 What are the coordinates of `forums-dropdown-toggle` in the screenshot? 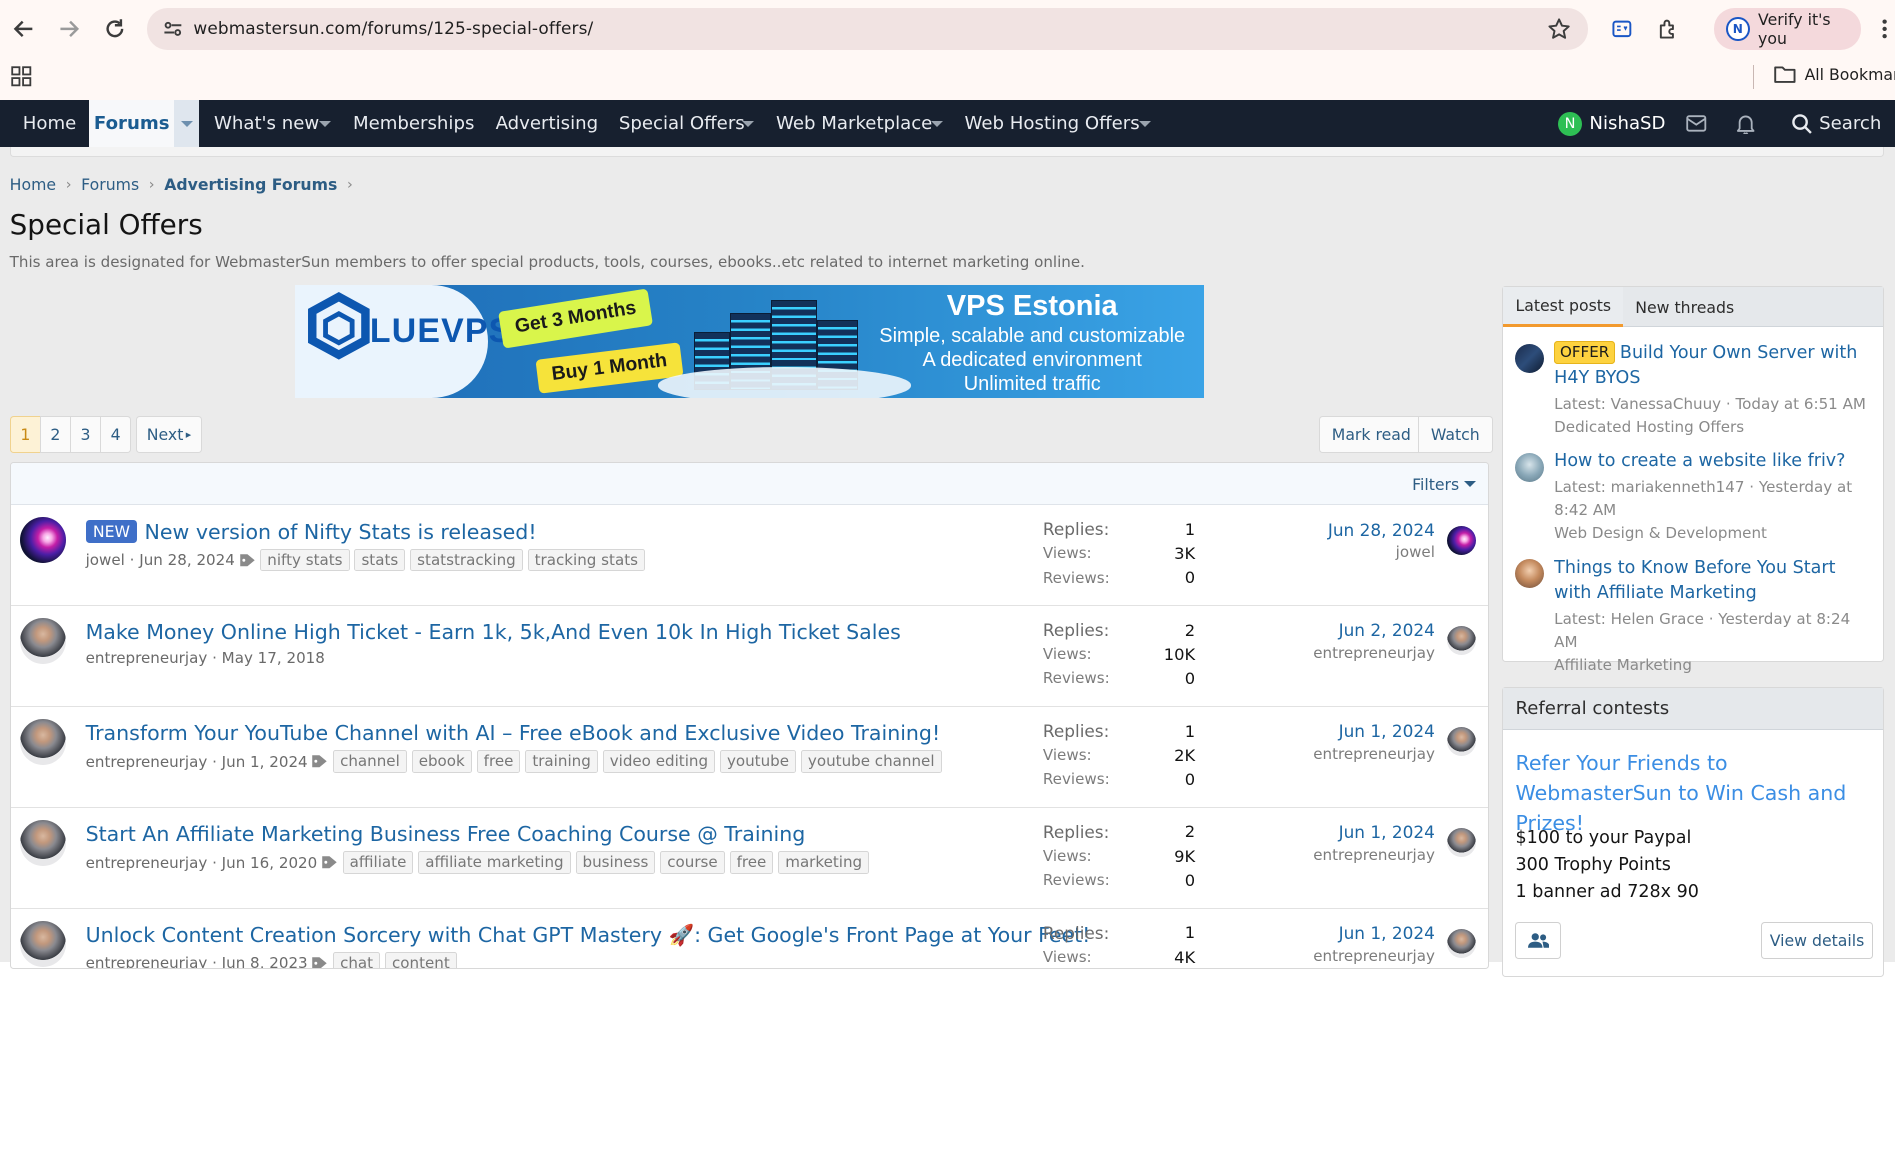 It's located at (187, 124).